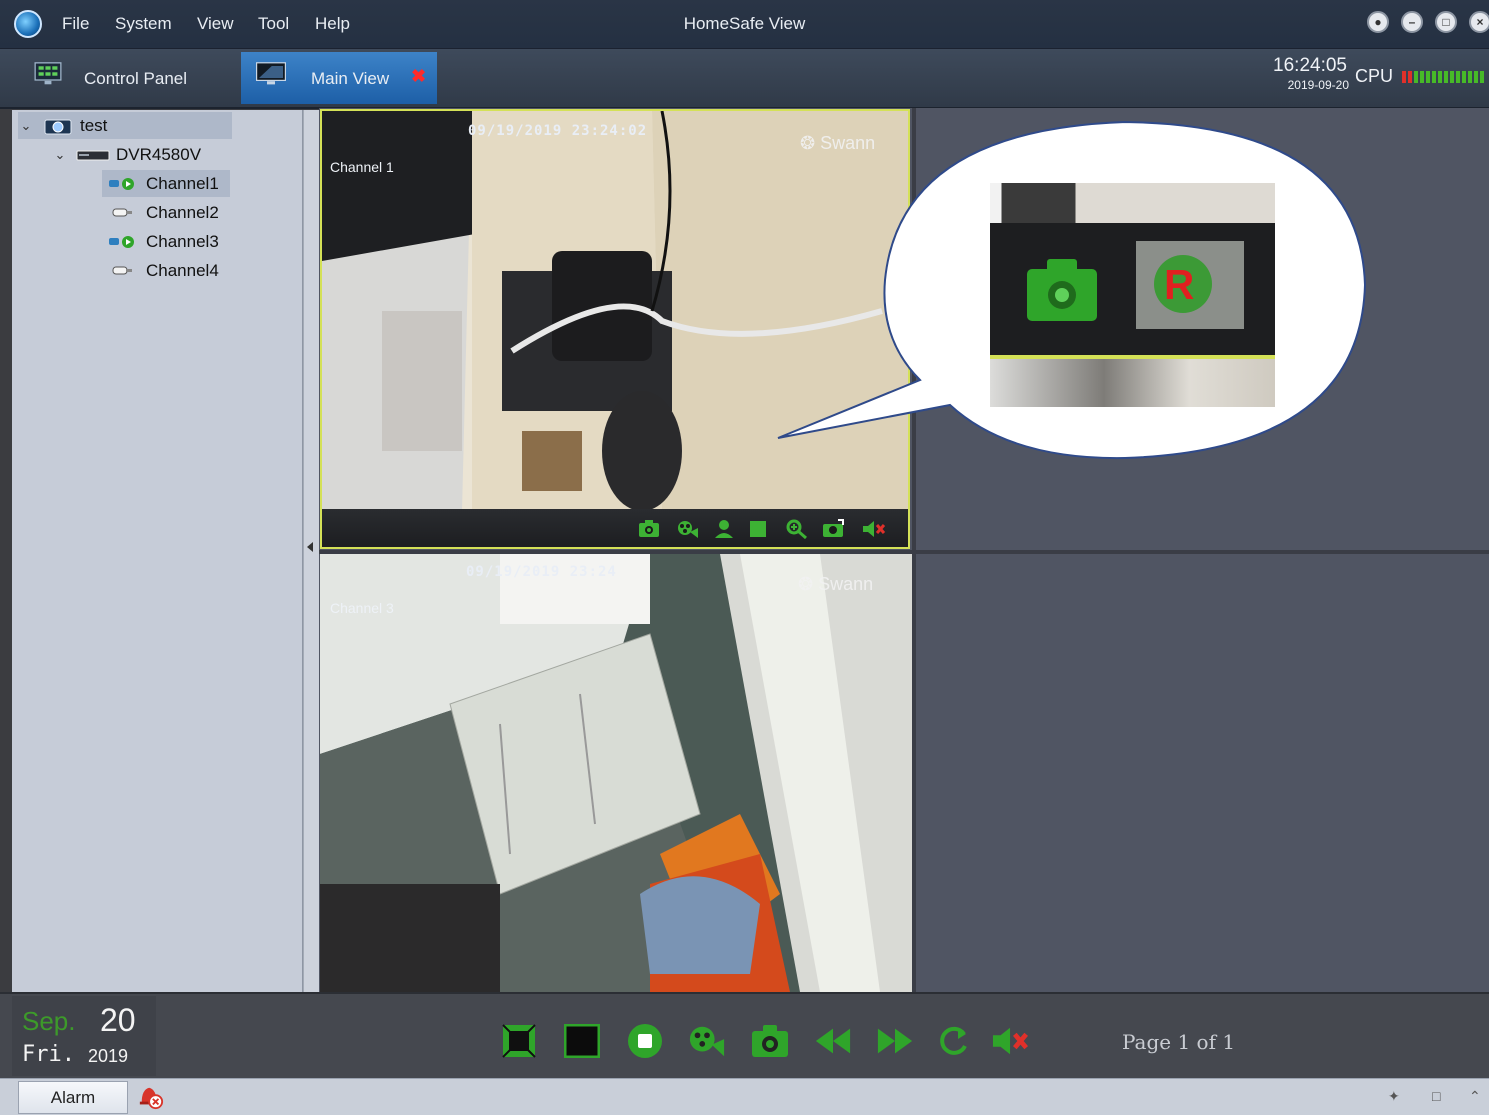 This screenshot has height=1115, width=1489. I want to click on tab-main-view-label: Main View, so click(350, 78).